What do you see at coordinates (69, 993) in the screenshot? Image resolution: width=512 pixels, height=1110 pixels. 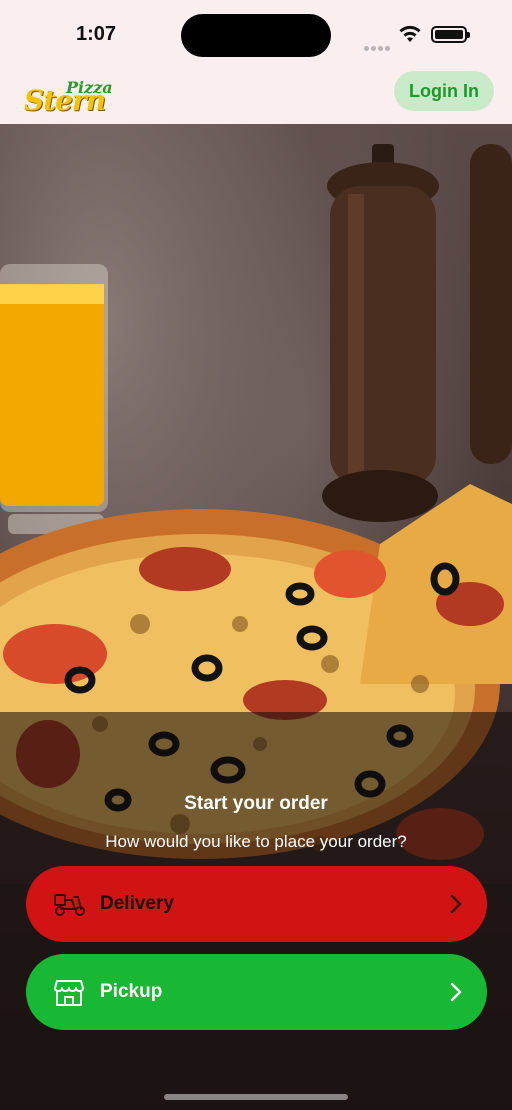 I see `store-icon` at bounding box center [69, 993].